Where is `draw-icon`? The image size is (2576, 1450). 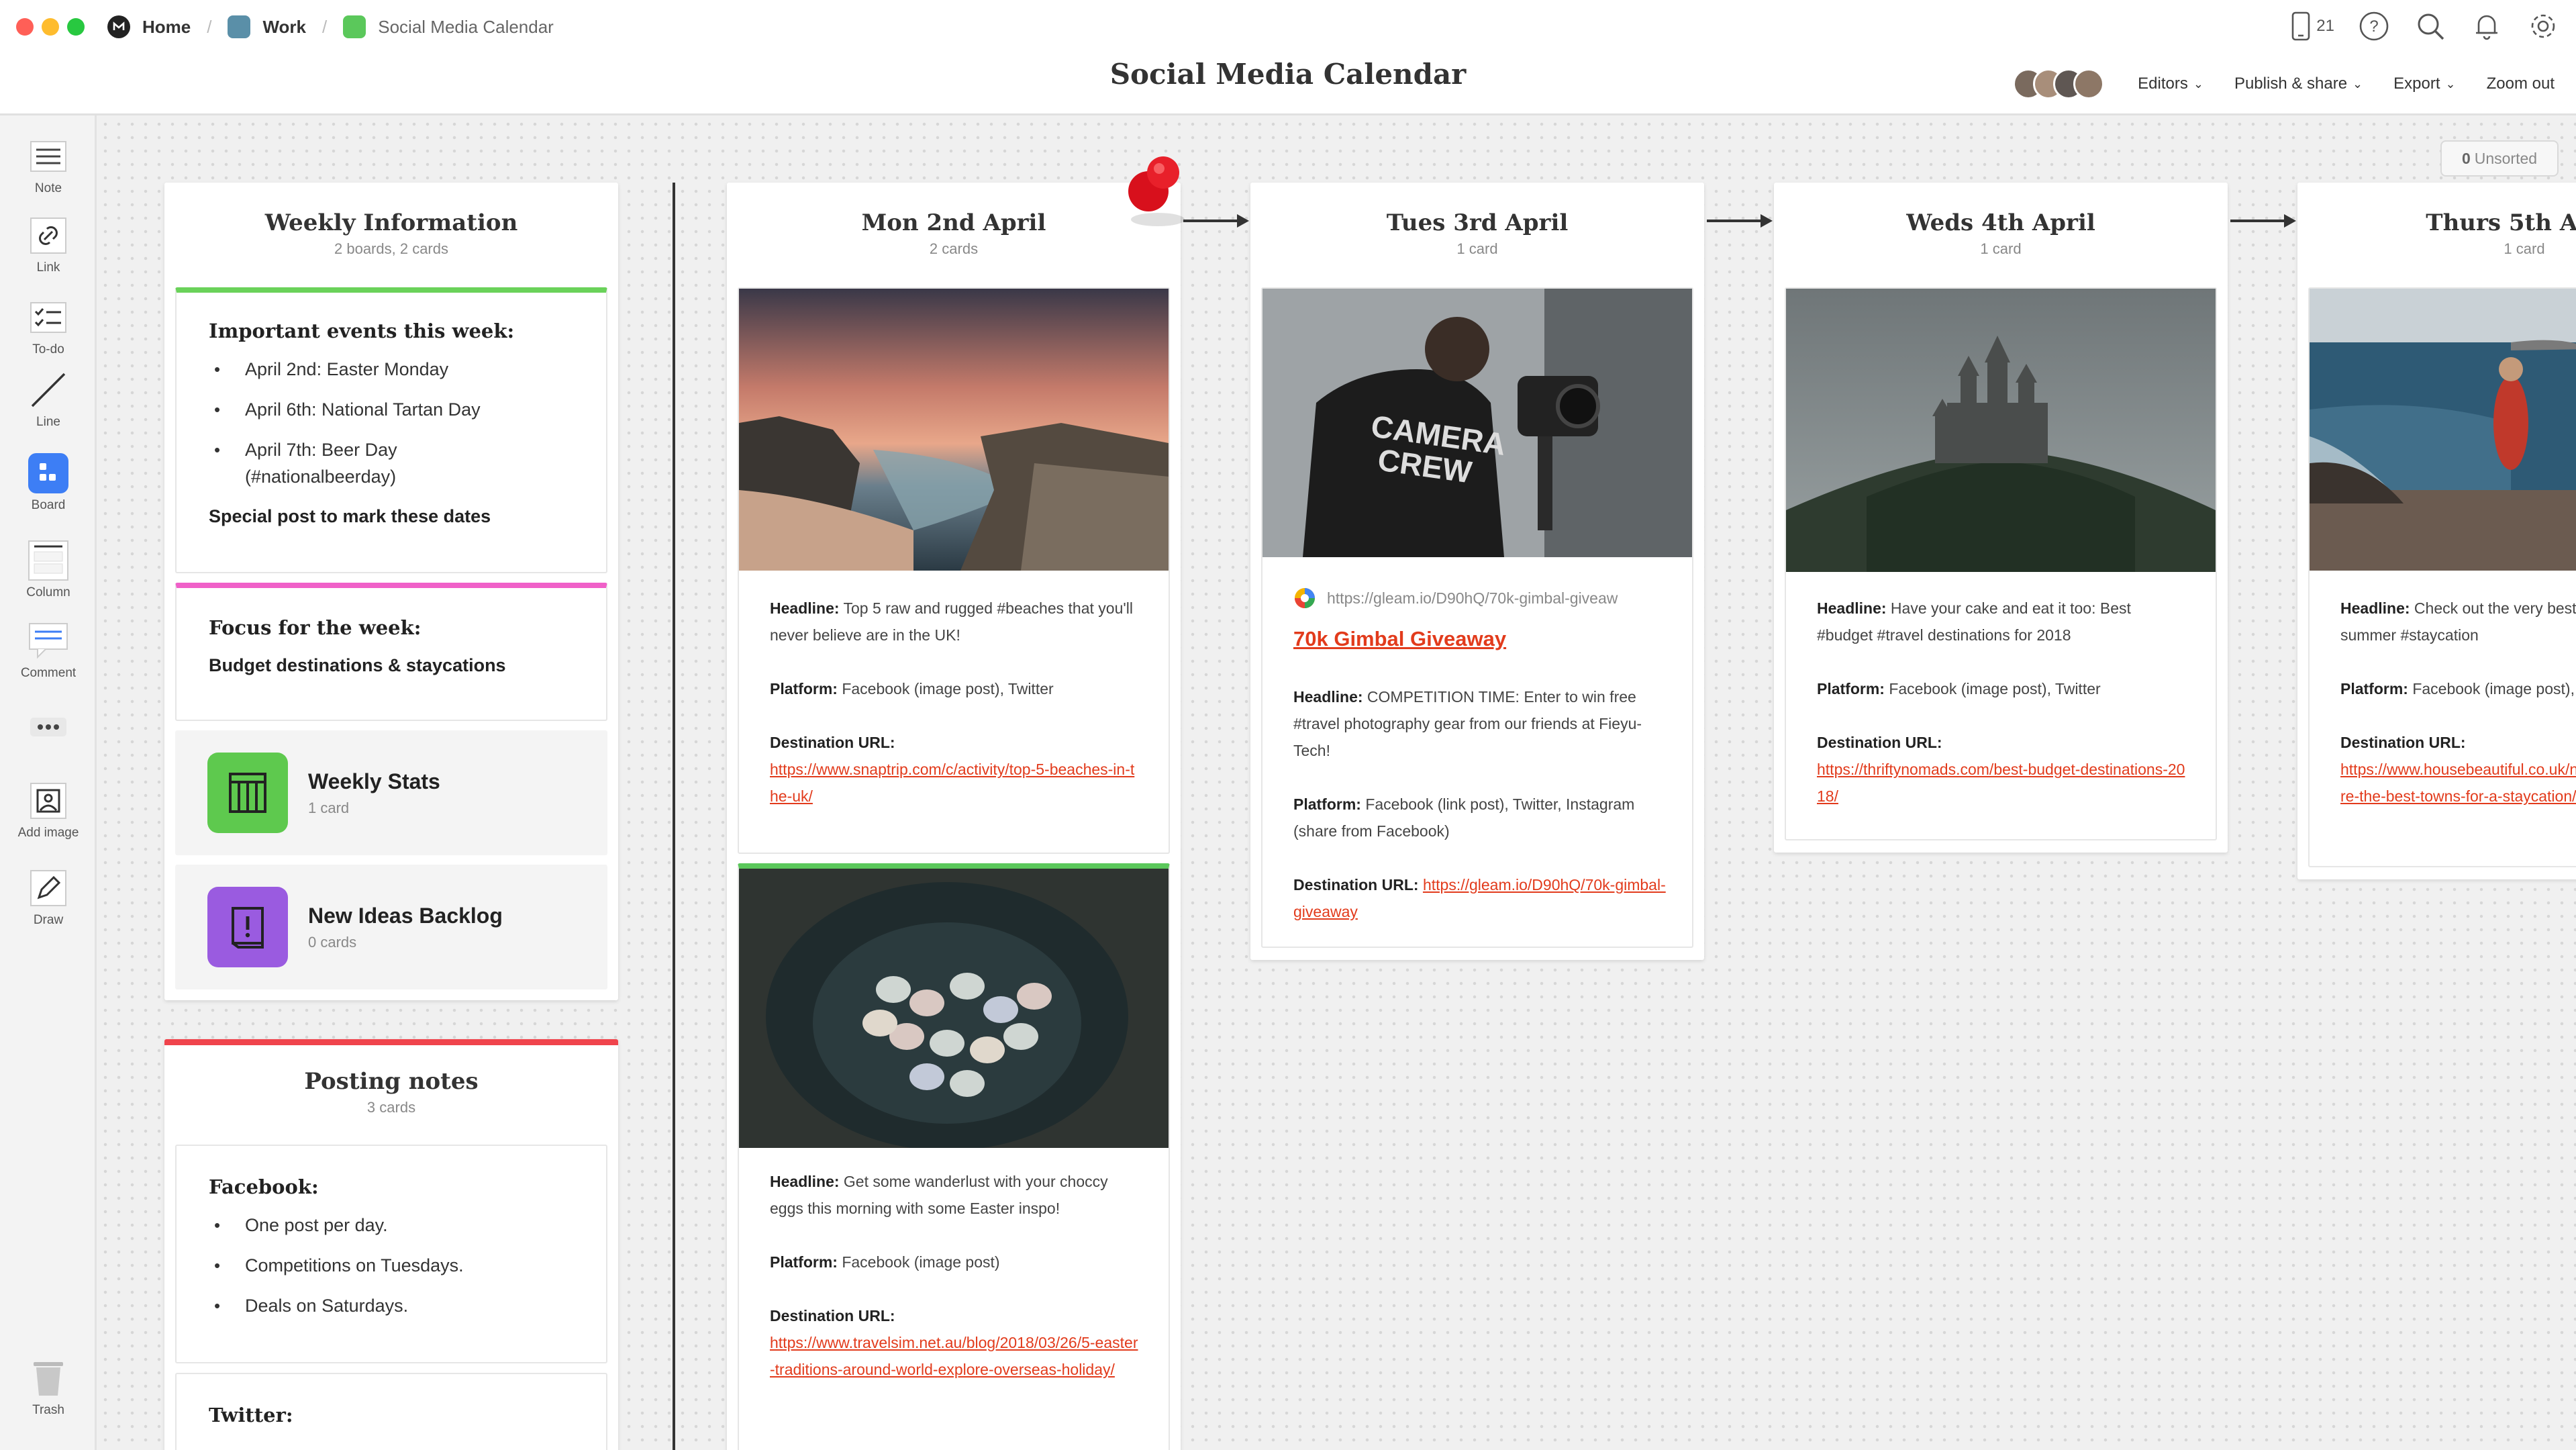
draw-icon is located at coordinates (48, 888).